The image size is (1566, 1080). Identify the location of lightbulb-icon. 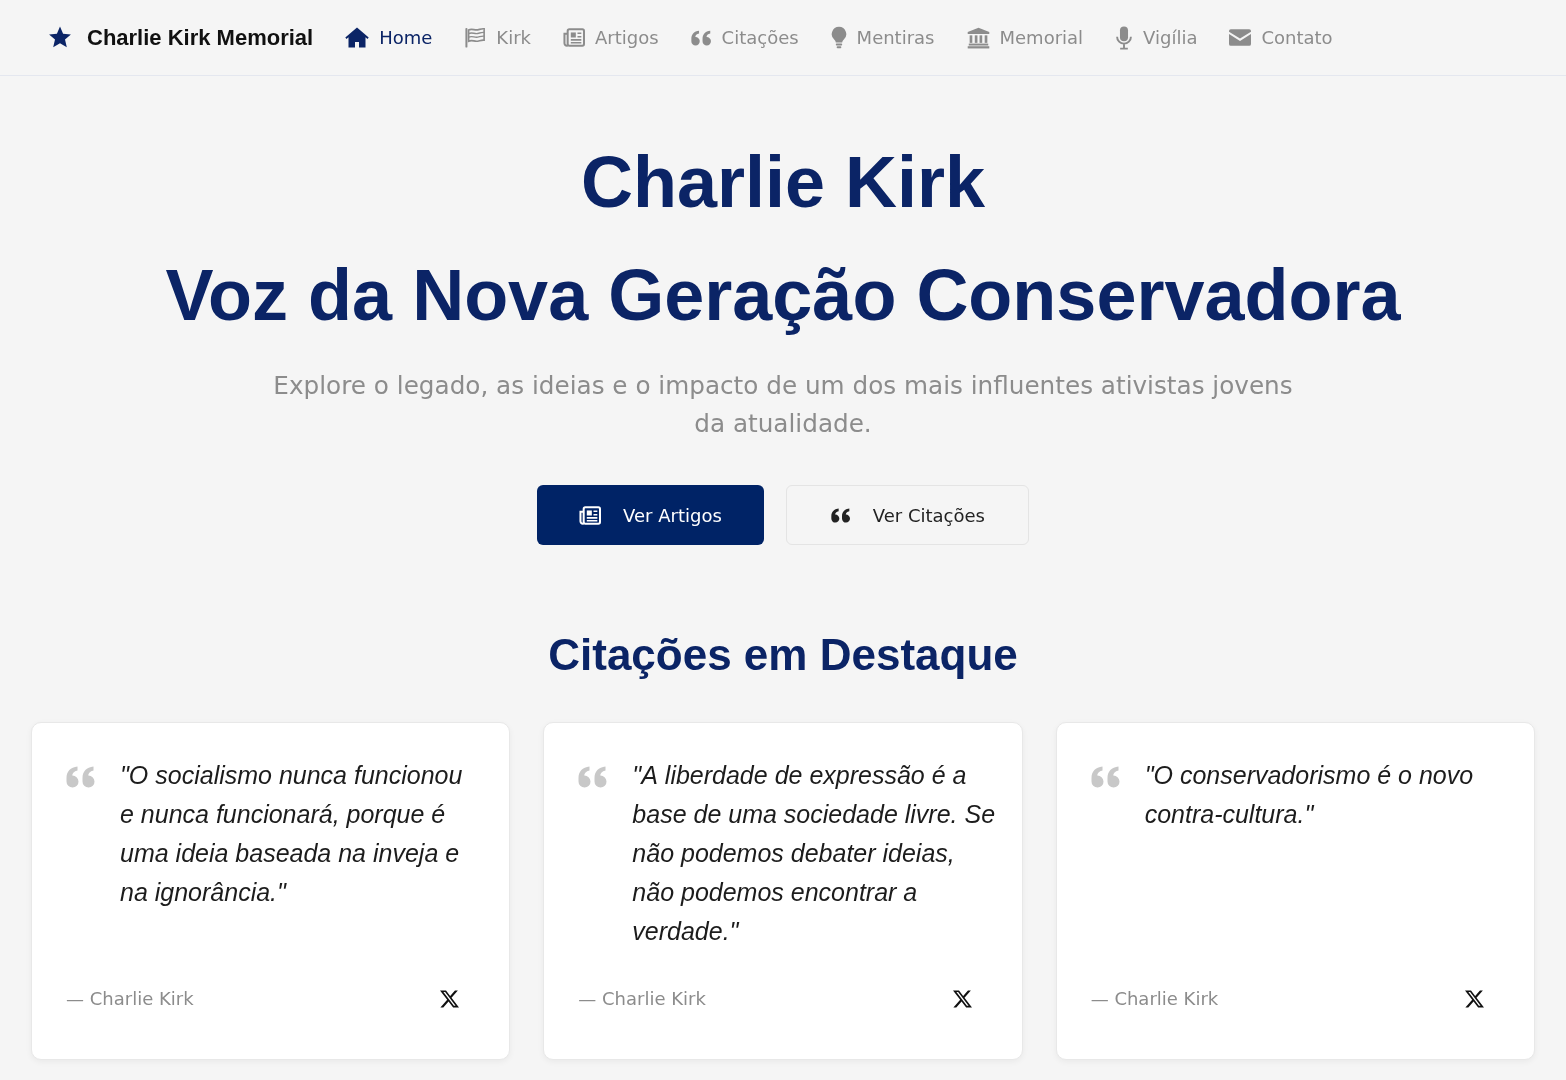
(838, 37).